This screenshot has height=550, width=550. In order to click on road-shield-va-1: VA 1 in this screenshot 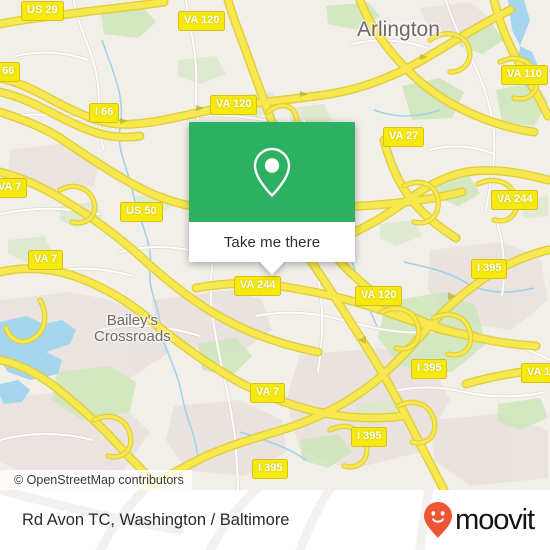, I will do `click(535, 373)`.